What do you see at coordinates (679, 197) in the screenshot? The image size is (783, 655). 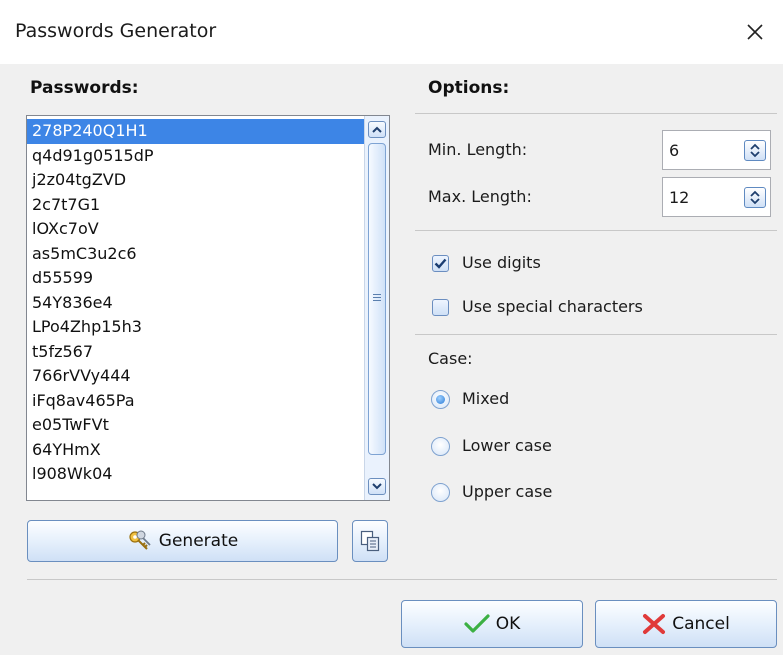 I see `max-length-value: 12` at bounding box center [679, 197].